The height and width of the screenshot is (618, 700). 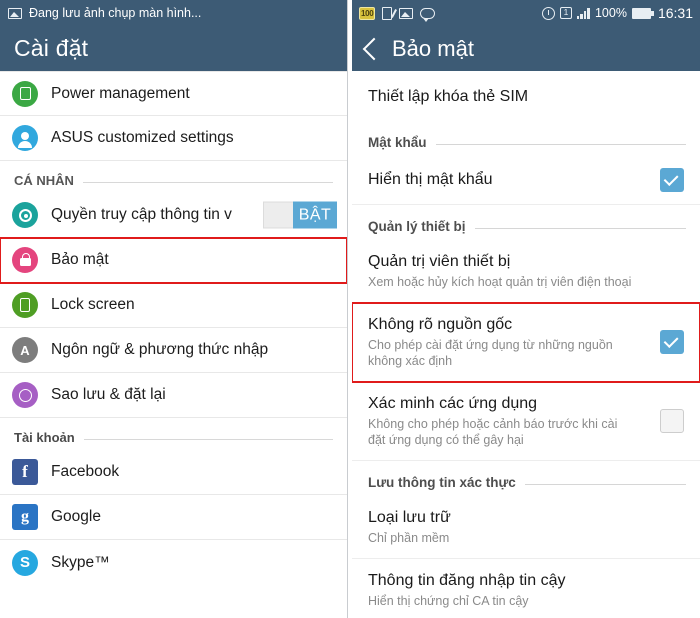 What do you see at coordinates (409, 517) in the screenshot?
I see `list-item-title: Loại lưu trữ` at bounding box center [409, 517].